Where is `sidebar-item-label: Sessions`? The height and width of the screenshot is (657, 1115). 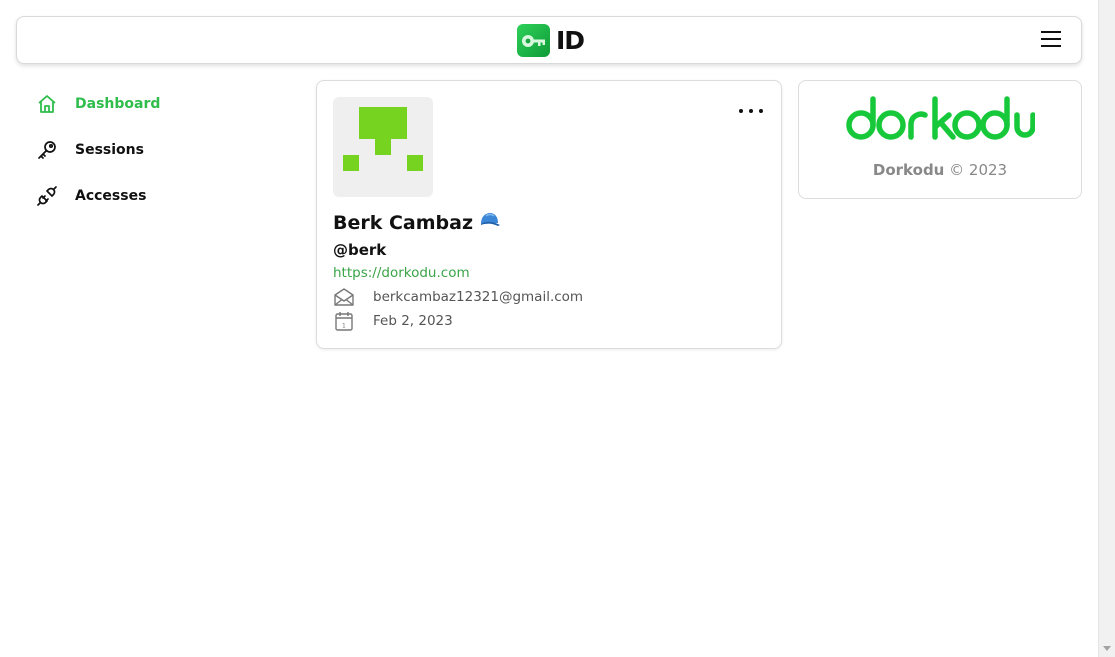 sidebar-item-label: Sessions is located at coordinates (109, 150).